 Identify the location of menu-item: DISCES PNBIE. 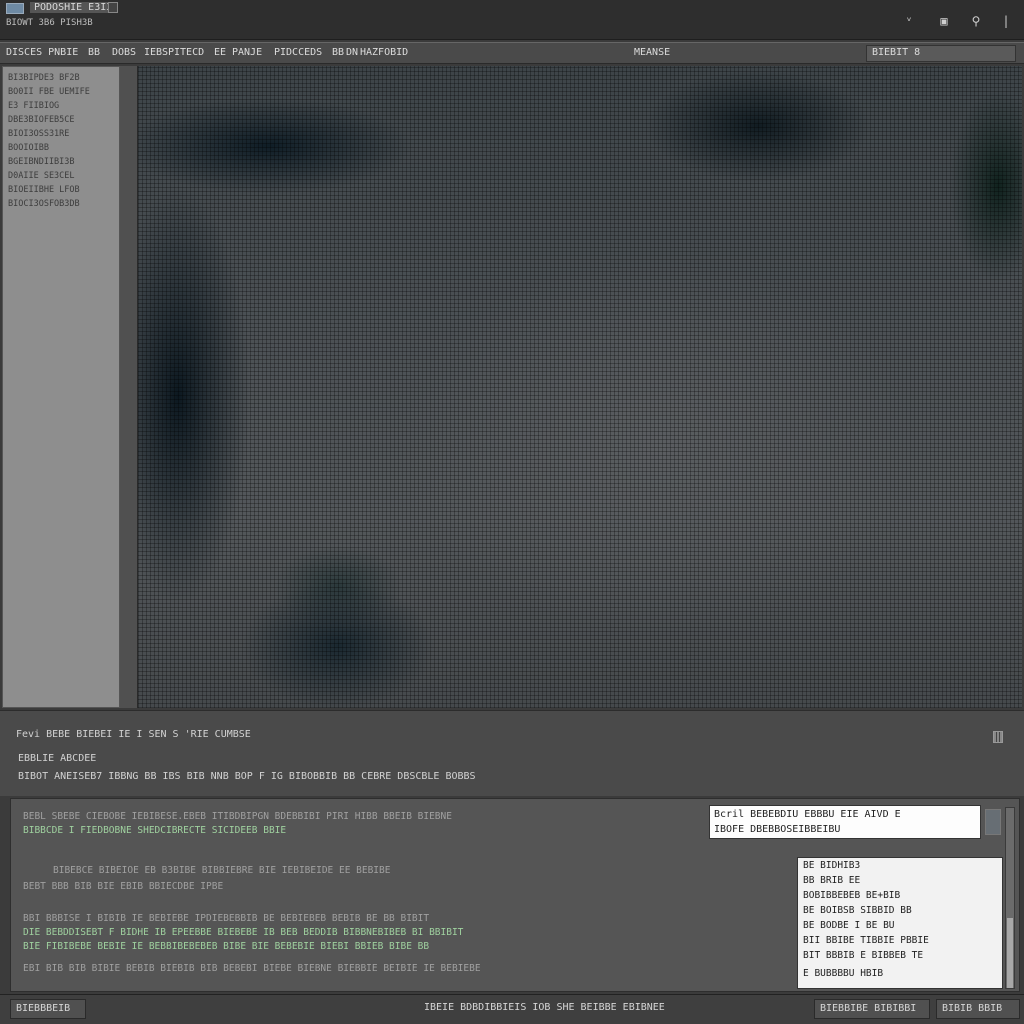
(42, 52).